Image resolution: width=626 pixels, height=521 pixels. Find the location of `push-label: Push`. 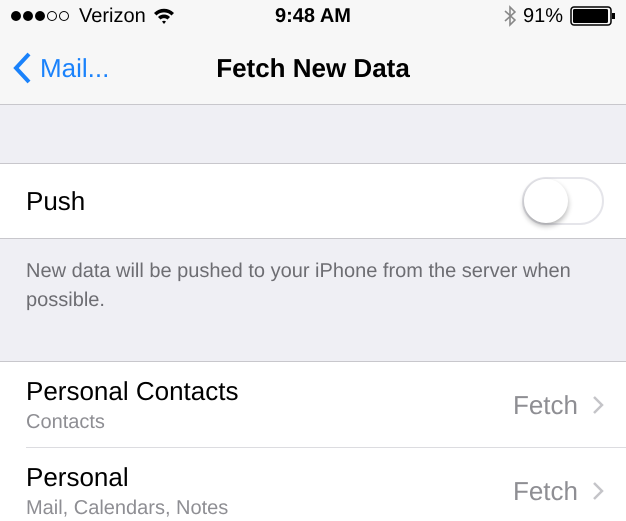

push-label: Push is located at coordinates (56, 201).